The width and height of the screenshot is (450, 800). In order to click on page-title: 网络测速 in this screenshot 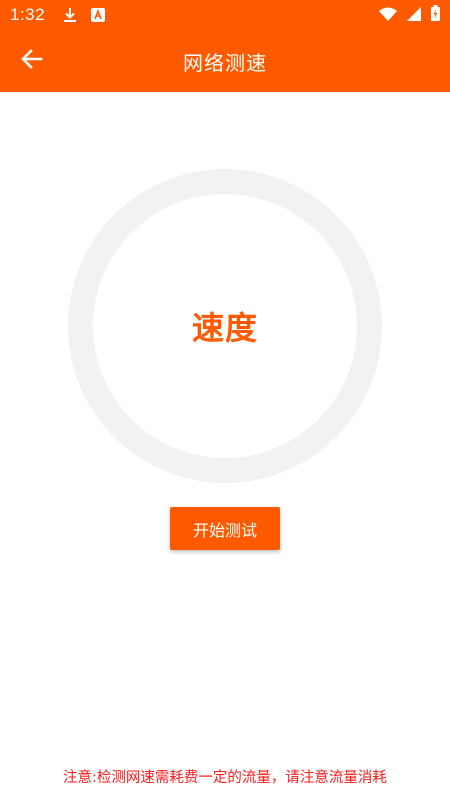, I will do `click(225, 62)`.